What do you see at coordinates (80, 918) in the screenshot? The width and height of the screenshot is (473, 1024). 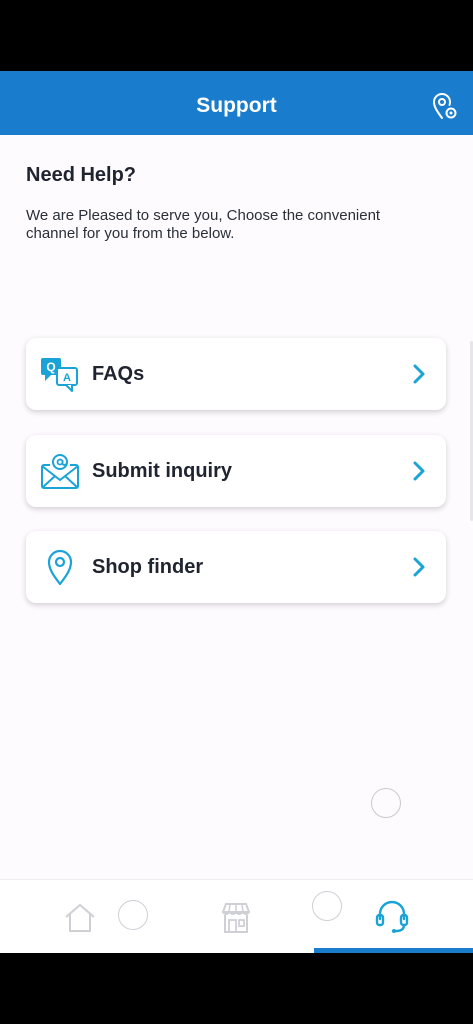 I see `home-icon` at bounding box center [80, 918].